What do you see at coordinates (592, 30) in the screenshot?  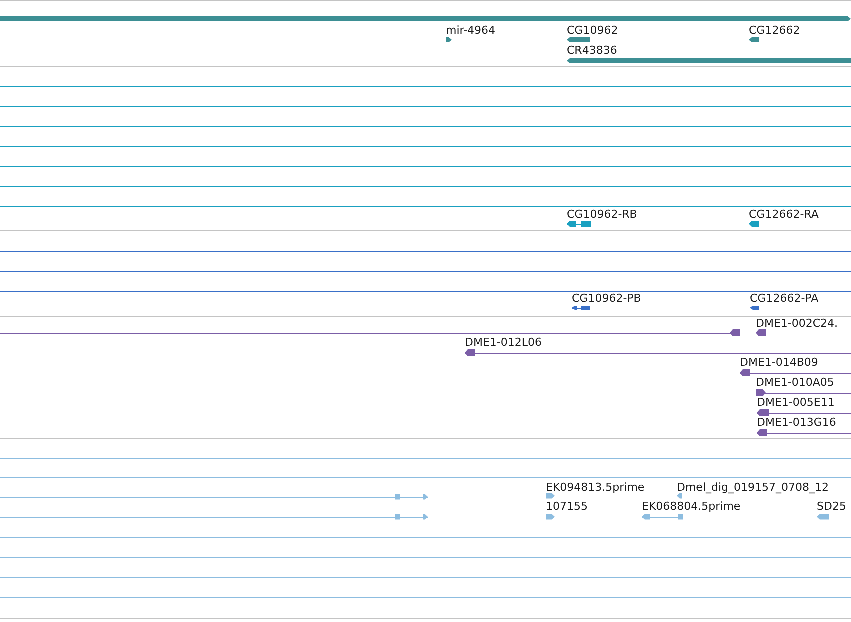 I see `feature-label: CG10962` at bounding box center [592, 30].